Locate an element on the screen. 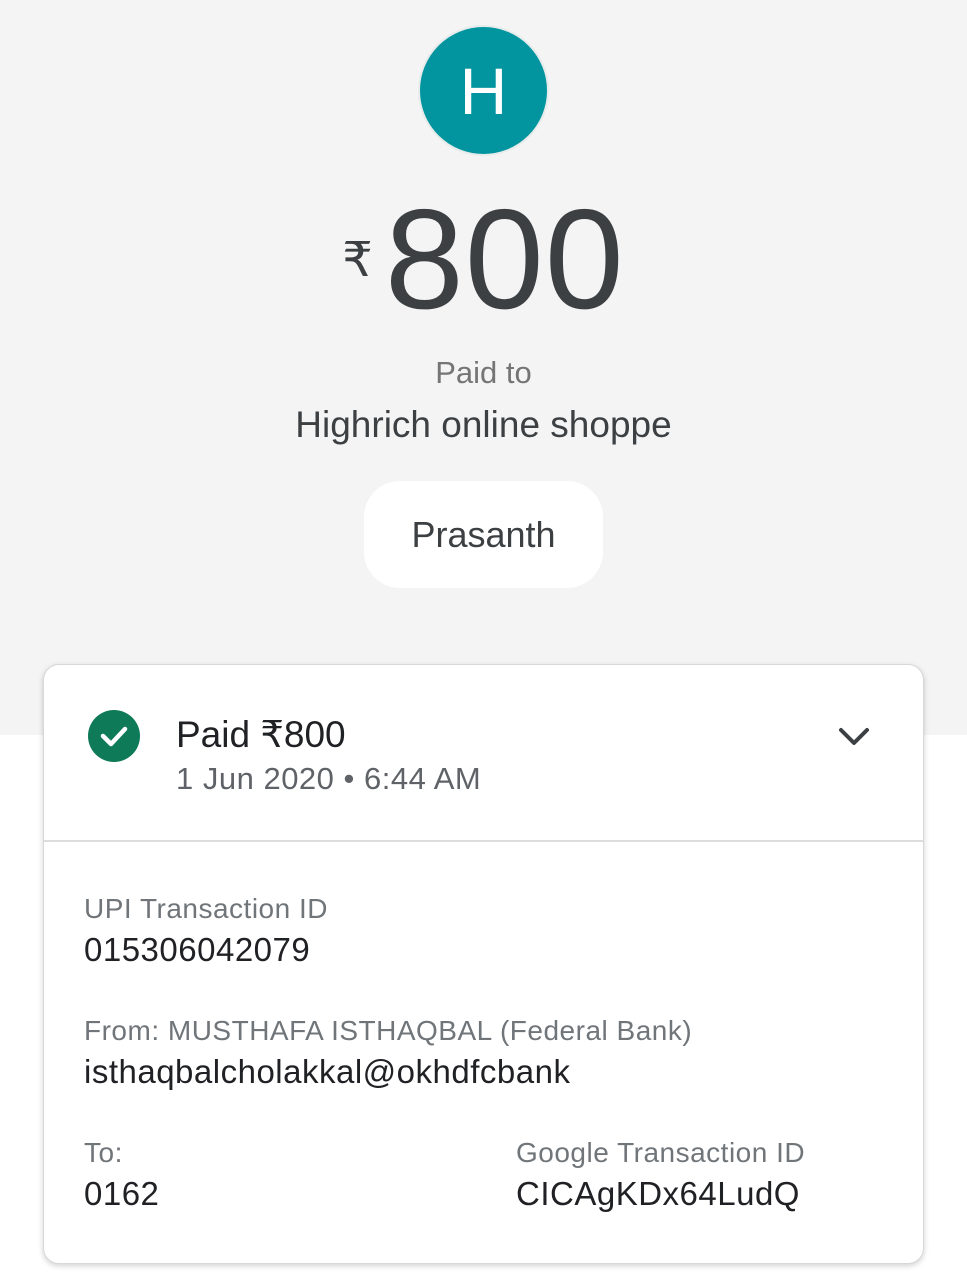  amount-display: ₹ 800 is located at coordinates (483, 259).